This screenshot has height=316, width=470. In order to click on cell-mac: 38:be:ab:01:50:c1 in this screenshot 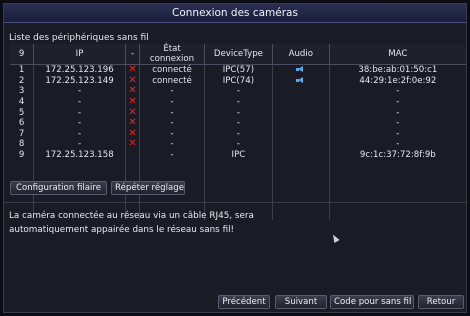, I will do `click(398, 70)`.